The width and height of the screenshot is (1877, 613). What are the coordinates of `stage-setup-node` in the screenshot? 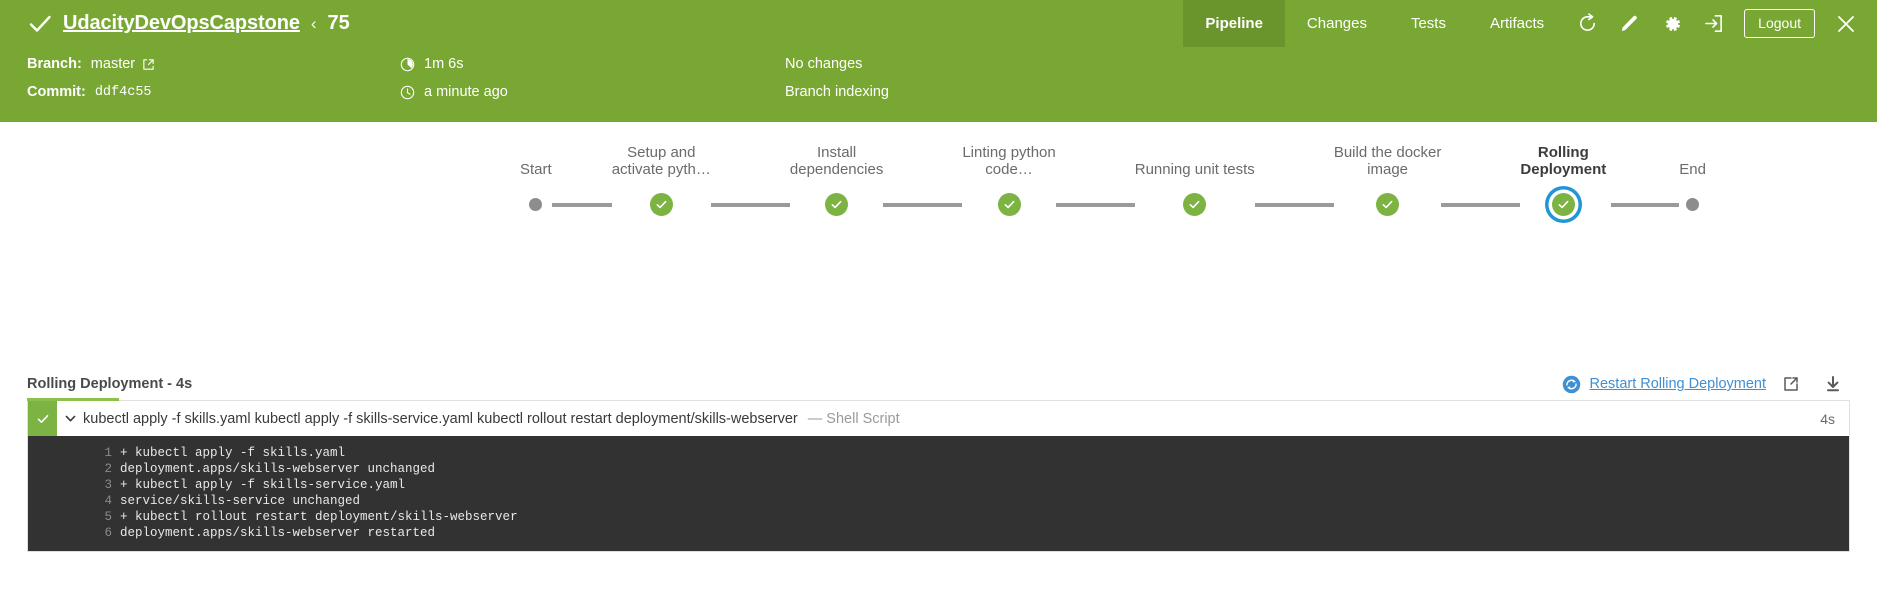 It's located at (661, 205).